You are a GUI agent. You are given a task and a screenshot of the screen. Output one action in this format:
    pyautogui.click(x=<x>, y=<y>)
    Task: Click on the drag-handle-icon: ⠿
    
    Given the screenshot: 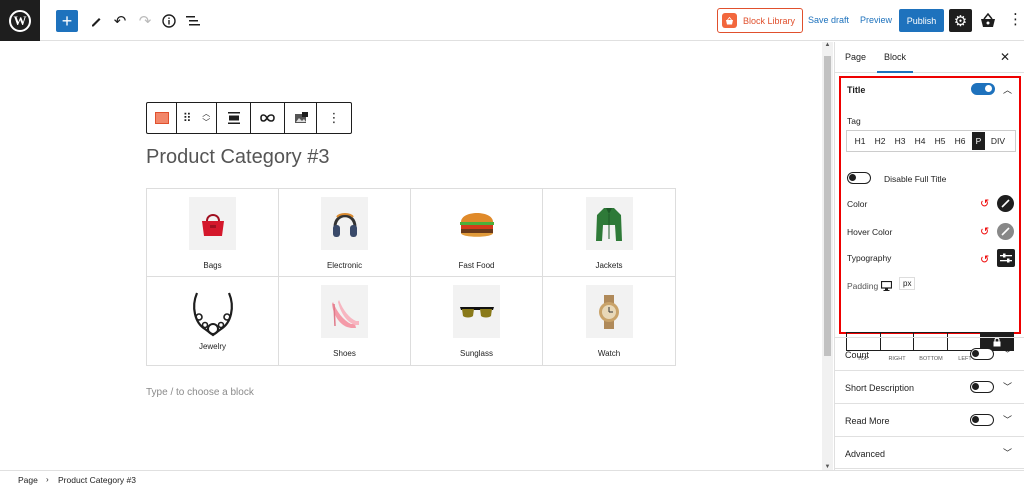 What is the action you would take?
    pyautogui.click(x=187, y=118)
    